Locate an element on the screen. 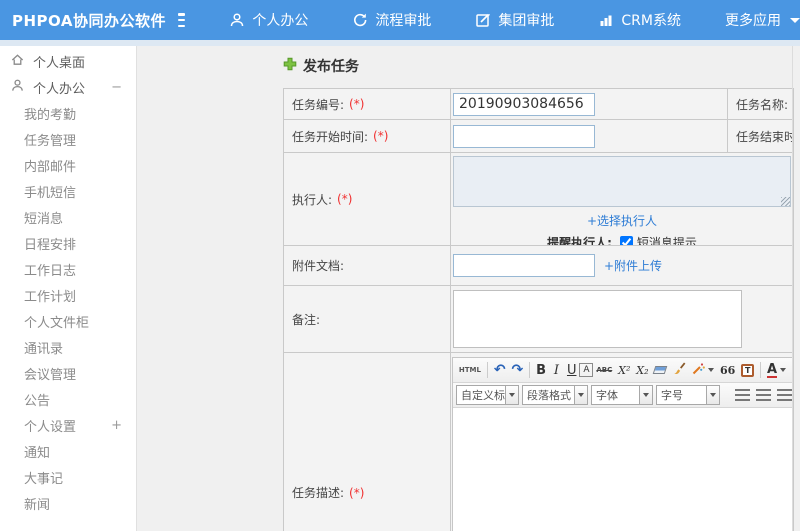 This screenshot has width=800, height=531. align-center-icon is located at coordinates (763, 395).